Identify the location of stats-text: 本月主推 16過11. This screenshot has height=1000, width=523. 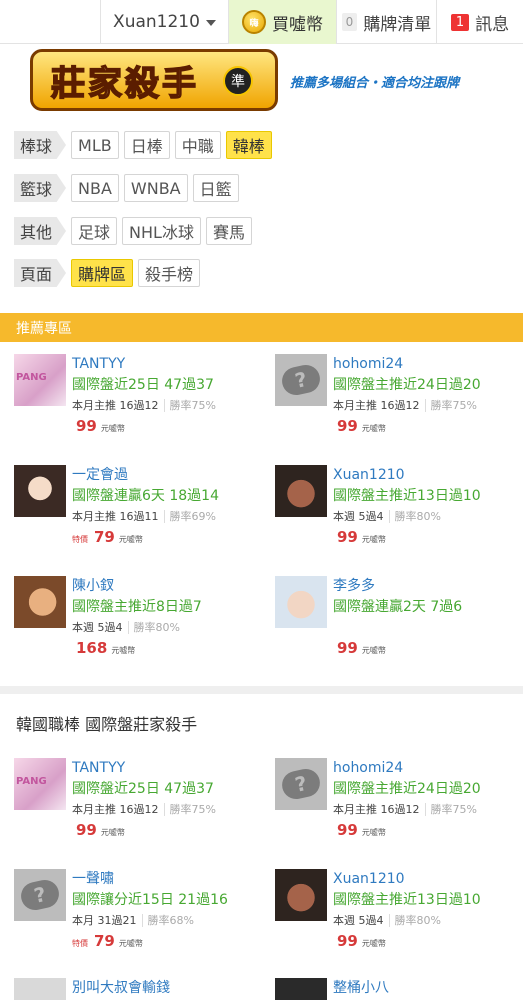
(115, 516).